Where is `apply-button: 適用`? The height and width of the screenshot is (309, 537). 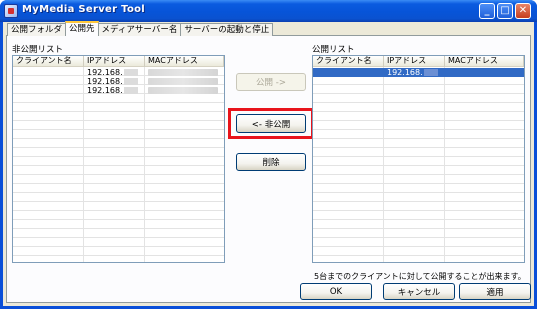 apply-button: 適用 is located at coordinates (495, 291).